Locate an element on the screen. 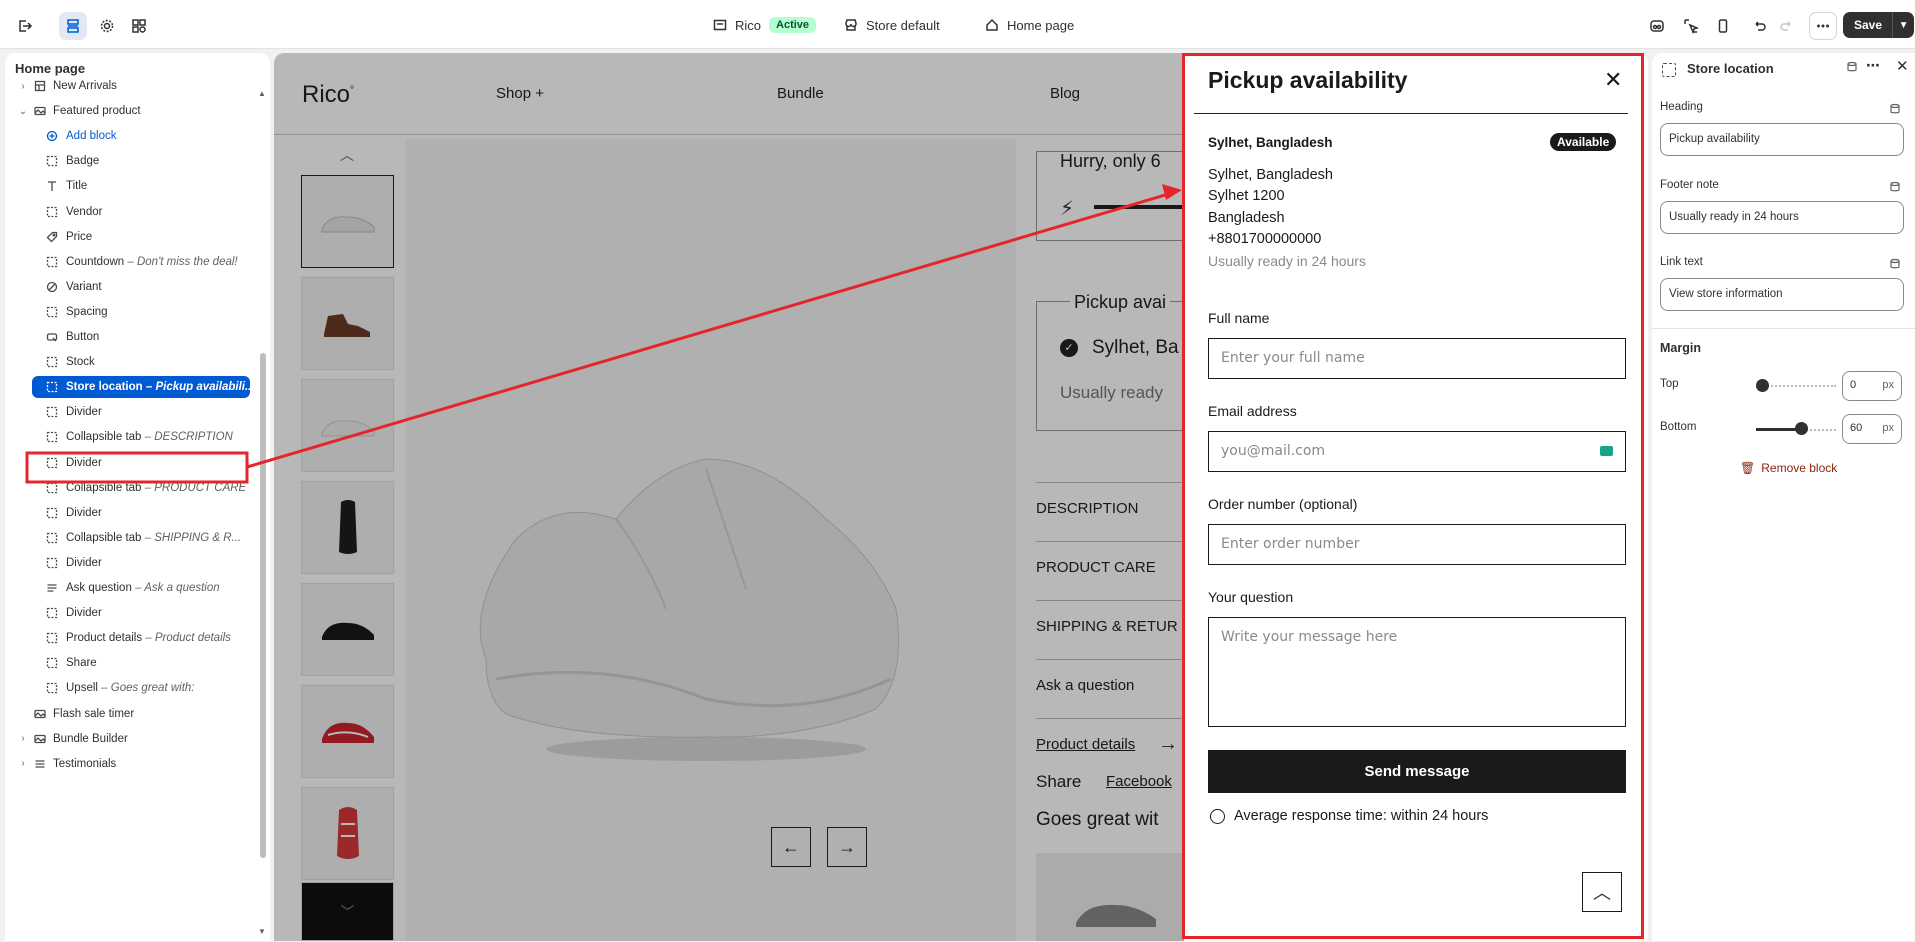  sidebar-item: Title is located at coordinates (130, 186).